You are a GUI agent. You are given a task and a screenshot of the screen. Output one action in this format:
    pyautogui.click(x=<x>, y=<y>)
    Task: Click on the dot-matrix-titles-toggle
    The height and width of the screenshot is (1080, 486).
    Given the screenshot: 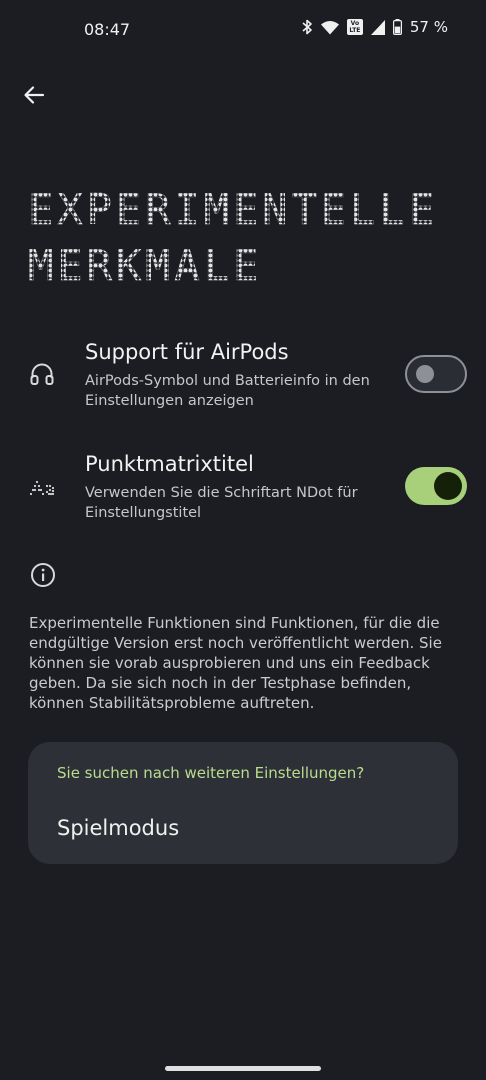 What is the action you would take?
    pyautogui.click(x=436, y=486)
    